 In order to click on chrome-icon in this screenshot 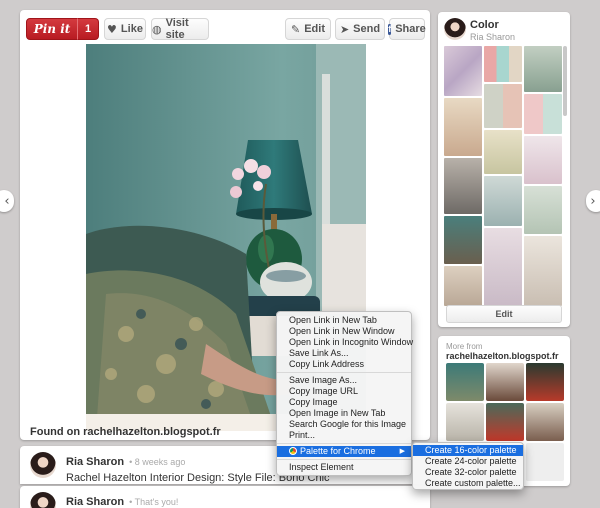, I will do `click(293, 451)`.